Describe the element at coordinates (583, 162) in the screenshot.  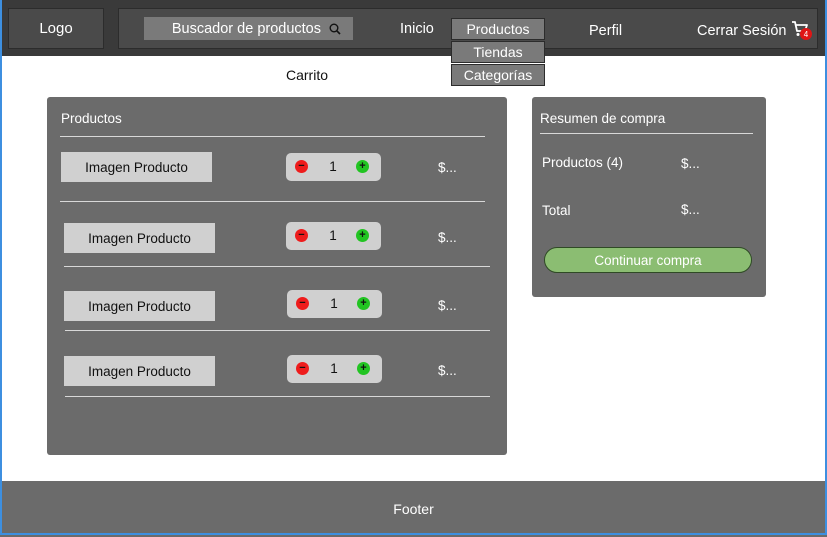
I see `summary-products-label: Productos (4)` at that location.